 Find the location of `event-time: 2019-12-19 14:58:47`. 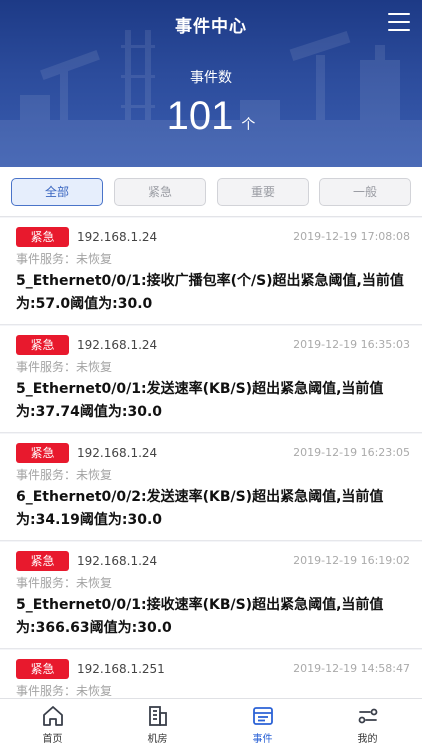

event-time: 2019-12-19 14:58:47 is located at coordinates (351, 668).